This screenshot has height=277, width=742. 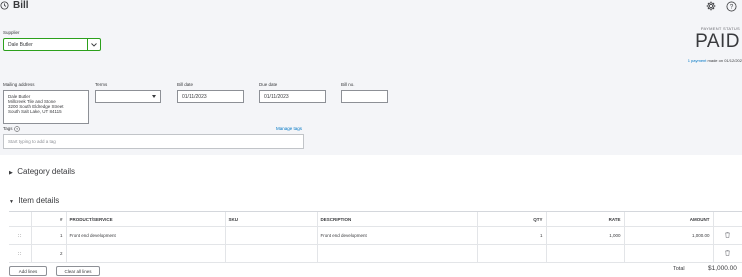 I want to click on drag-column-header, so click(x=20, y=219).